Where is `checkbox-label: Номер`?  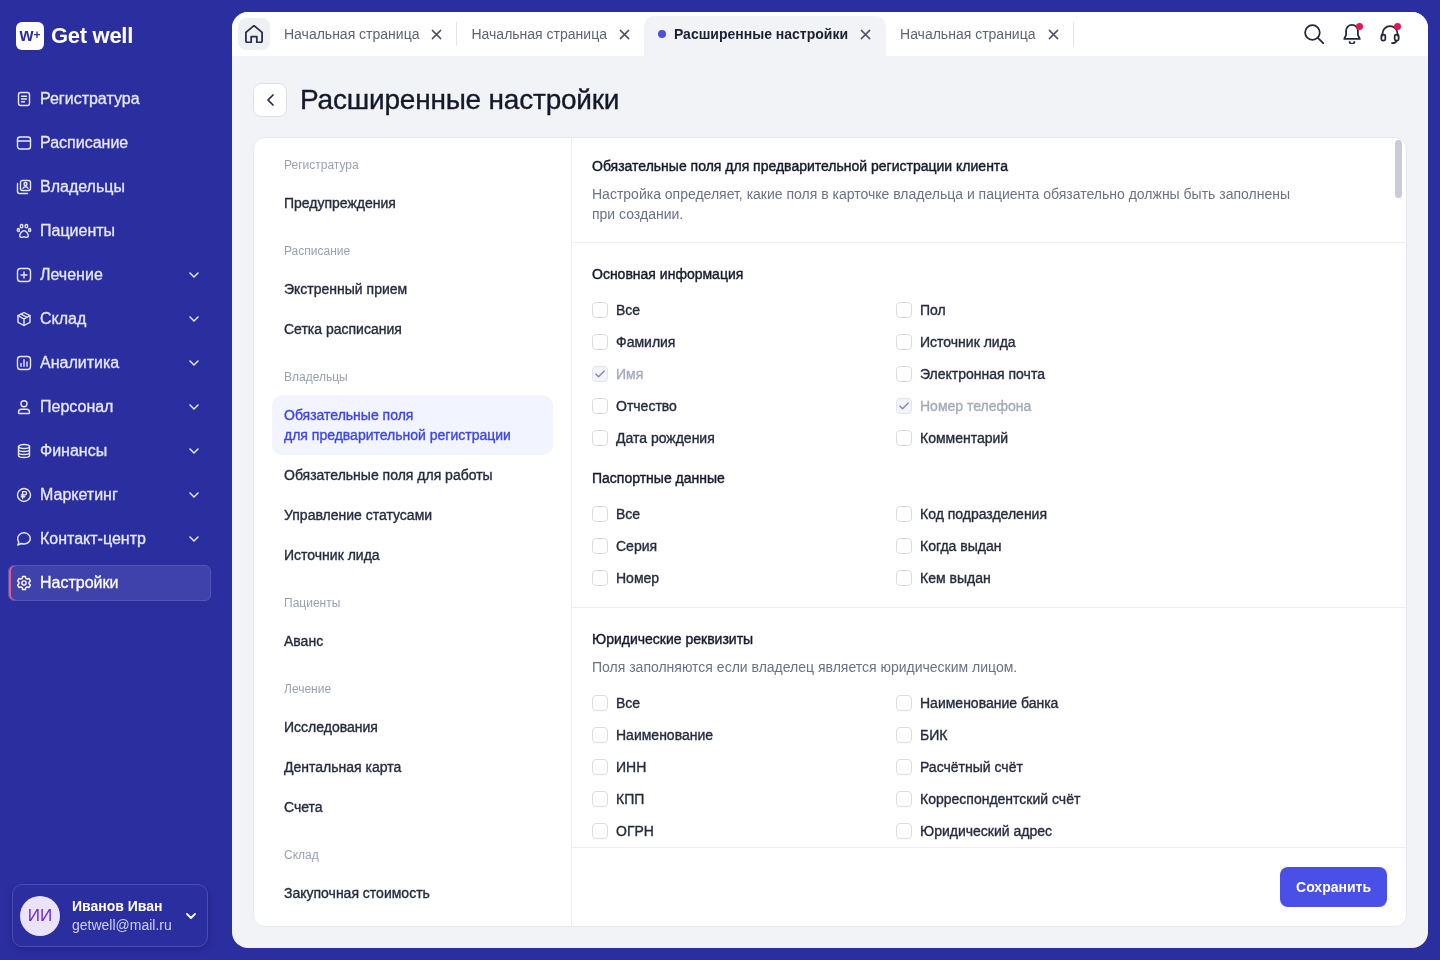
checkbox-label: Номер is located at coordinates (638, 578).